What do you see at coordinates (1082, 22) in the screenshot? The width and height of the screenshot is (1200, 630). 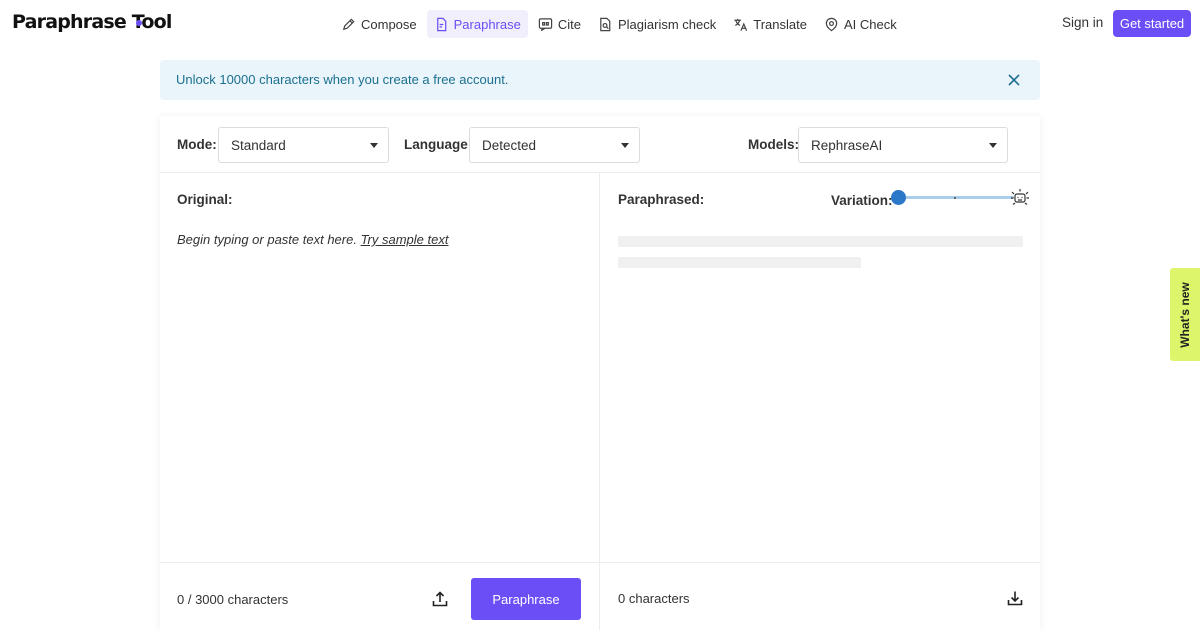 I see `sign-in-link: Sign in` at bounding box center [1082, 22].